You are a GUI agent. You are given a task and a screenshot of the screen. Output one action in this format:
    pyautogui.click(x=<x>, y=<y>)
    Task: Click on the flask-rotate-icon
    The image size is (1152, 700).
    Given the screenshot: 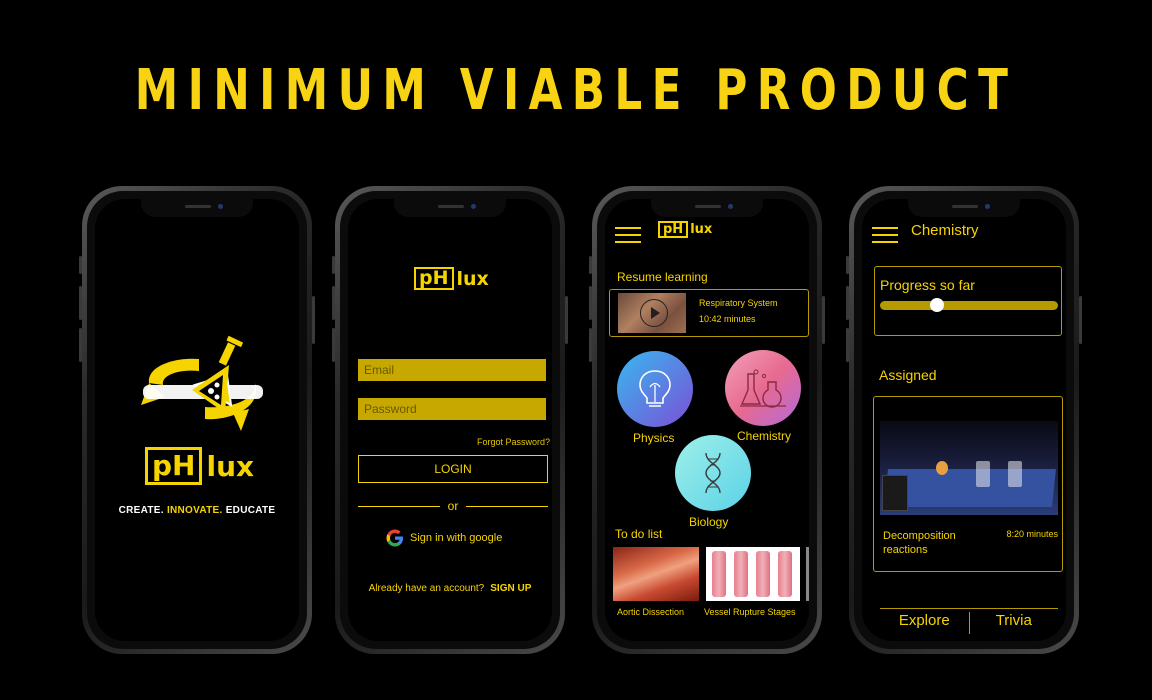 What is the action you would take?
    pyautogui.click(x=202, y=383)
    